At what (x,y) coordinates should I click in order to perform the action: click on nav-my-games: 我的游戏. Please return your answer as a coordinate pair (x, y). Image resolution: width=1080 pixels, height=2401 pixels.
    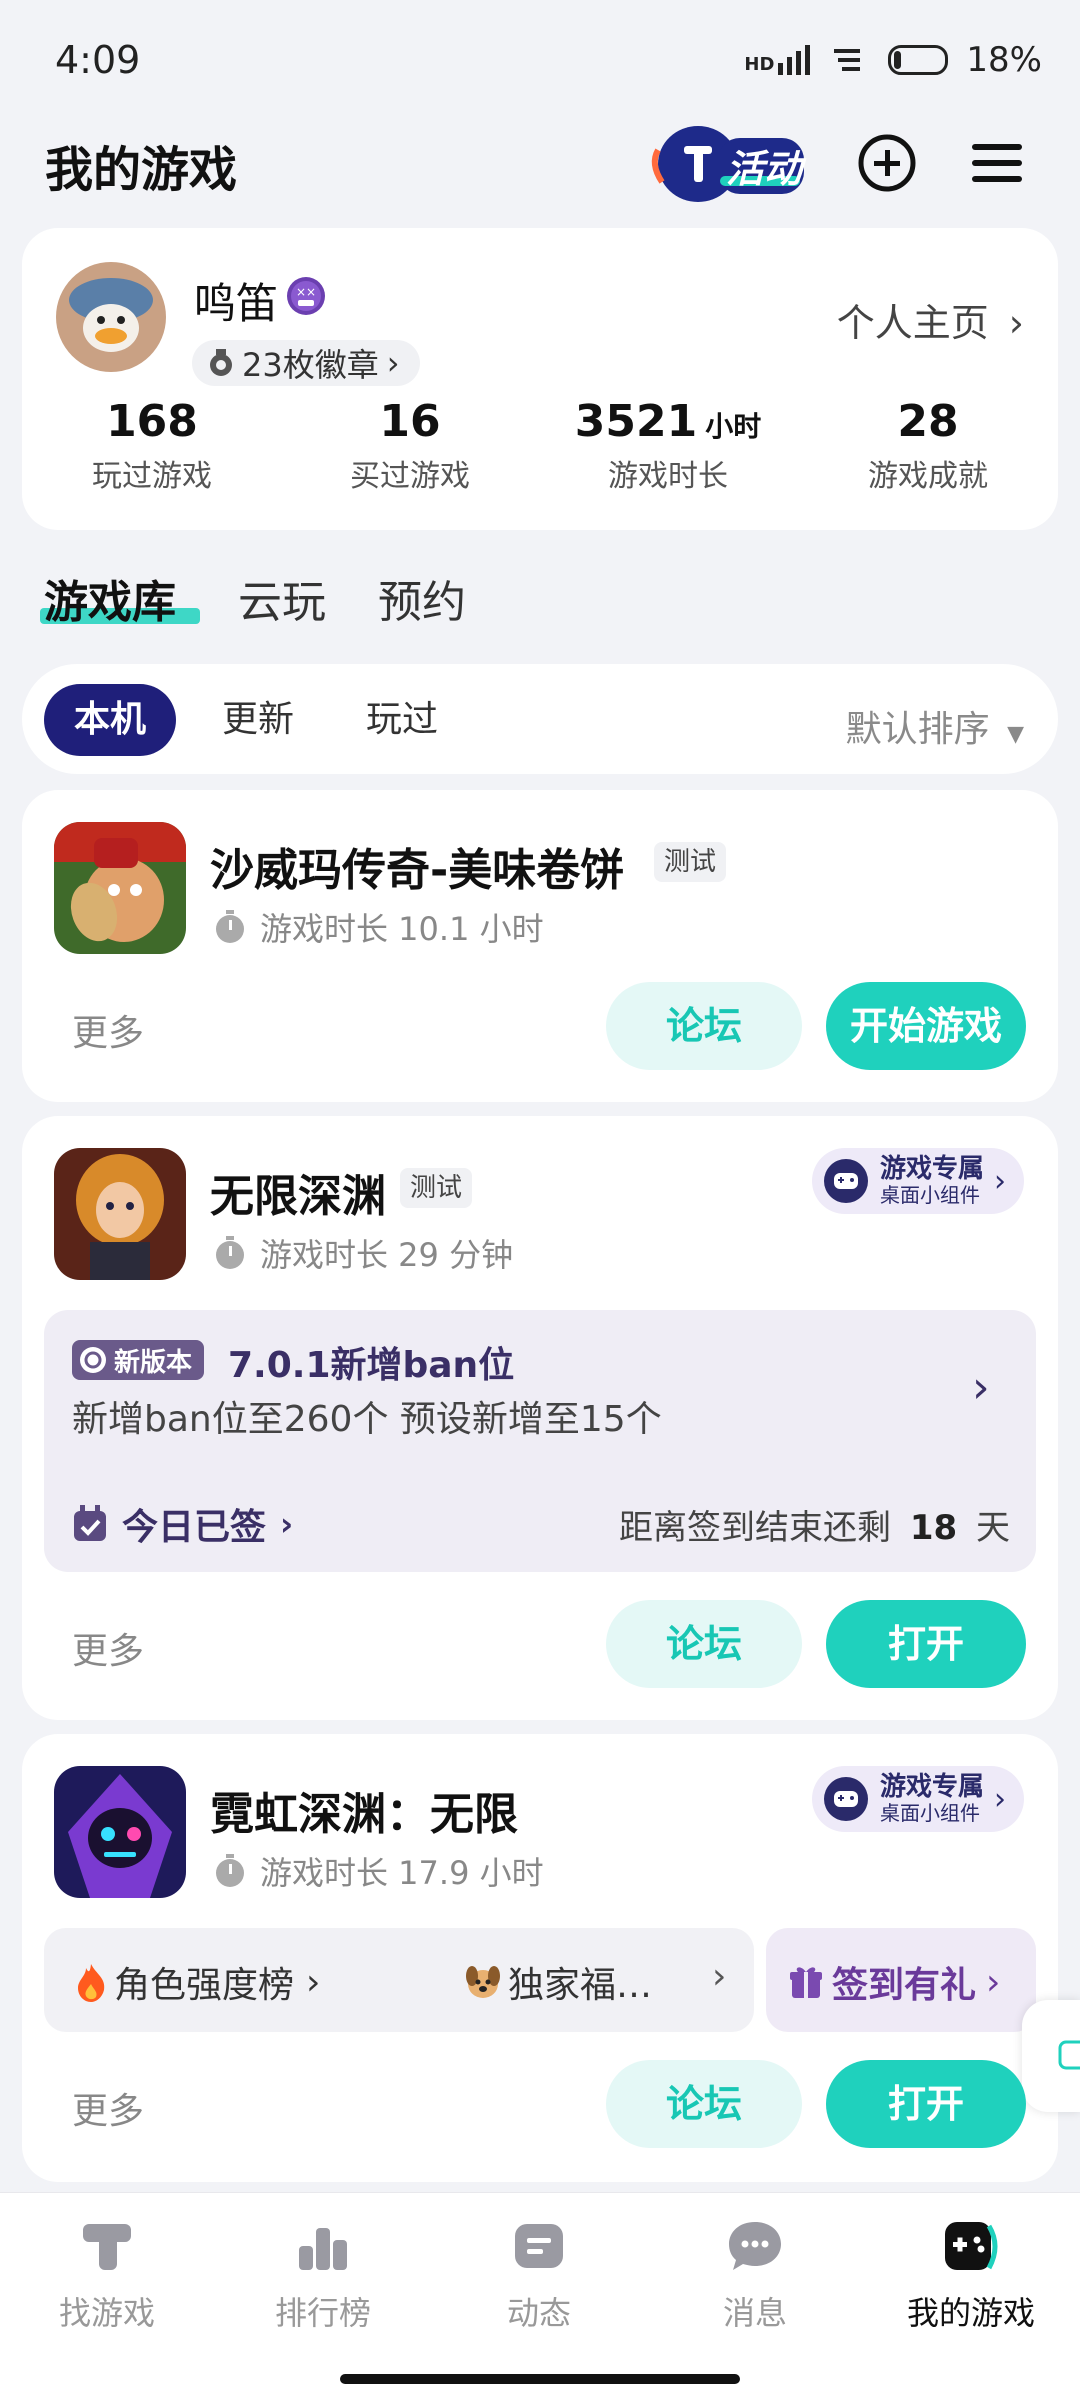
    Looking at the image, I should click on (971, 2275).